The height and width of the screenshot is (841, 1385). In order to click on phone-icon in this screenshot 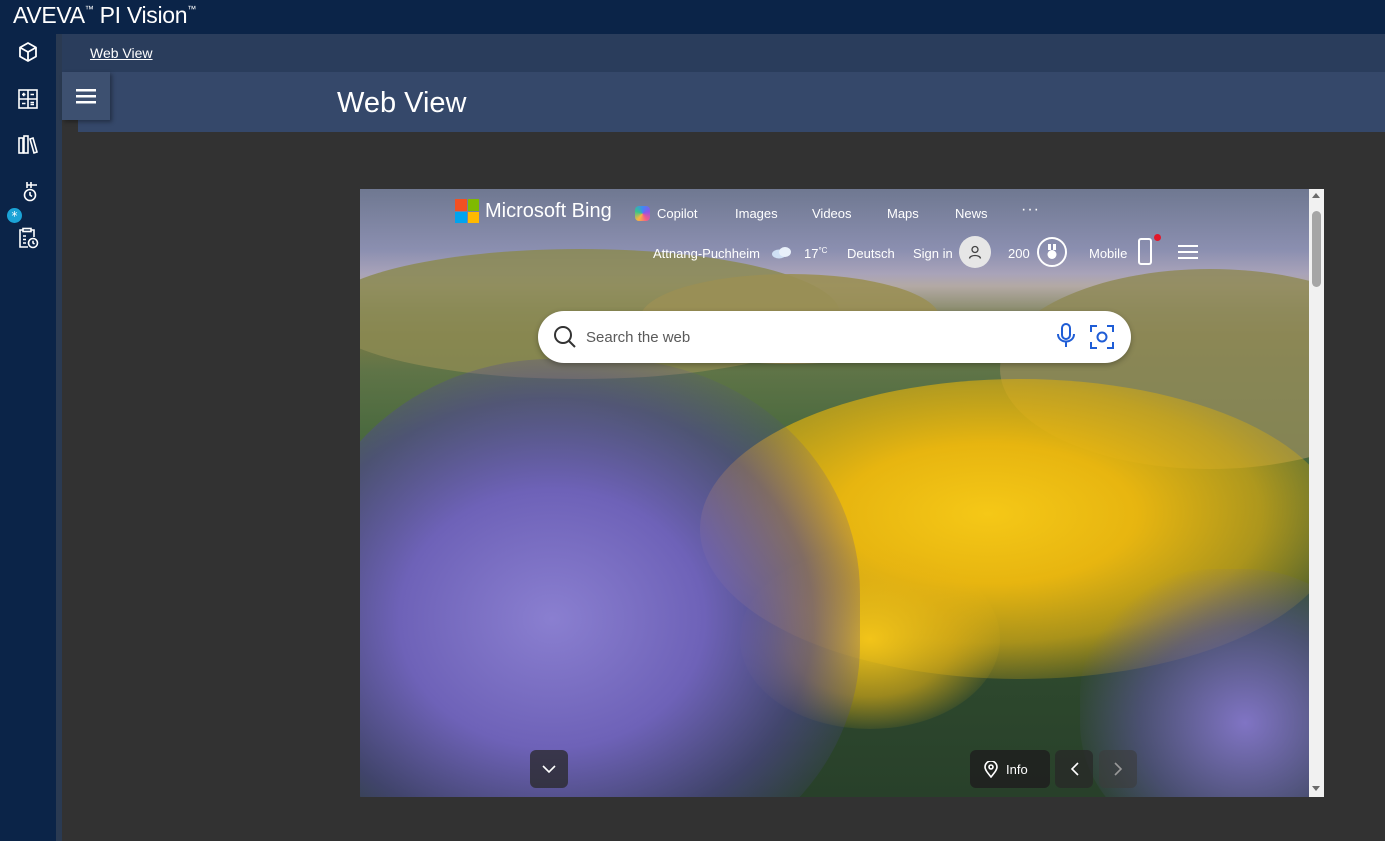, I will do `click(1145, 251)`.